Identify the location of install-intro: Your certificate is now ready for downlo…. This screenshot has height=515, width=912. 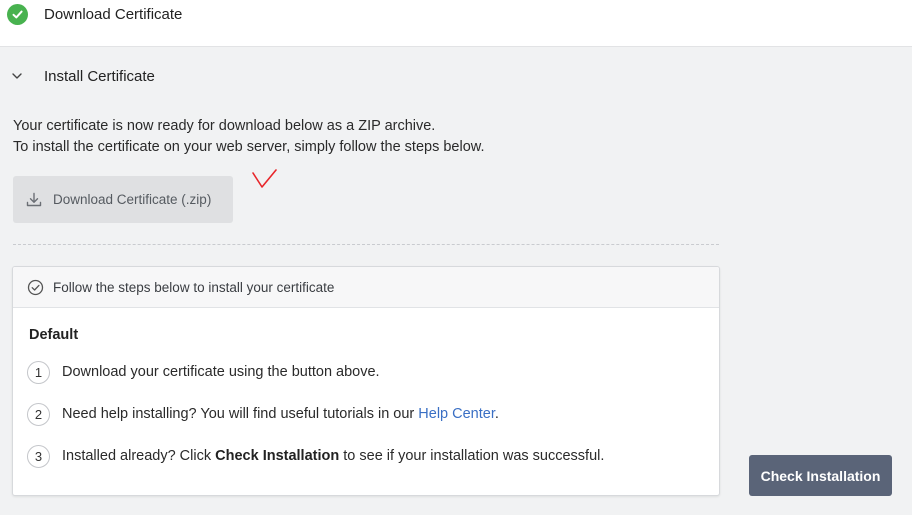
(248, 137).